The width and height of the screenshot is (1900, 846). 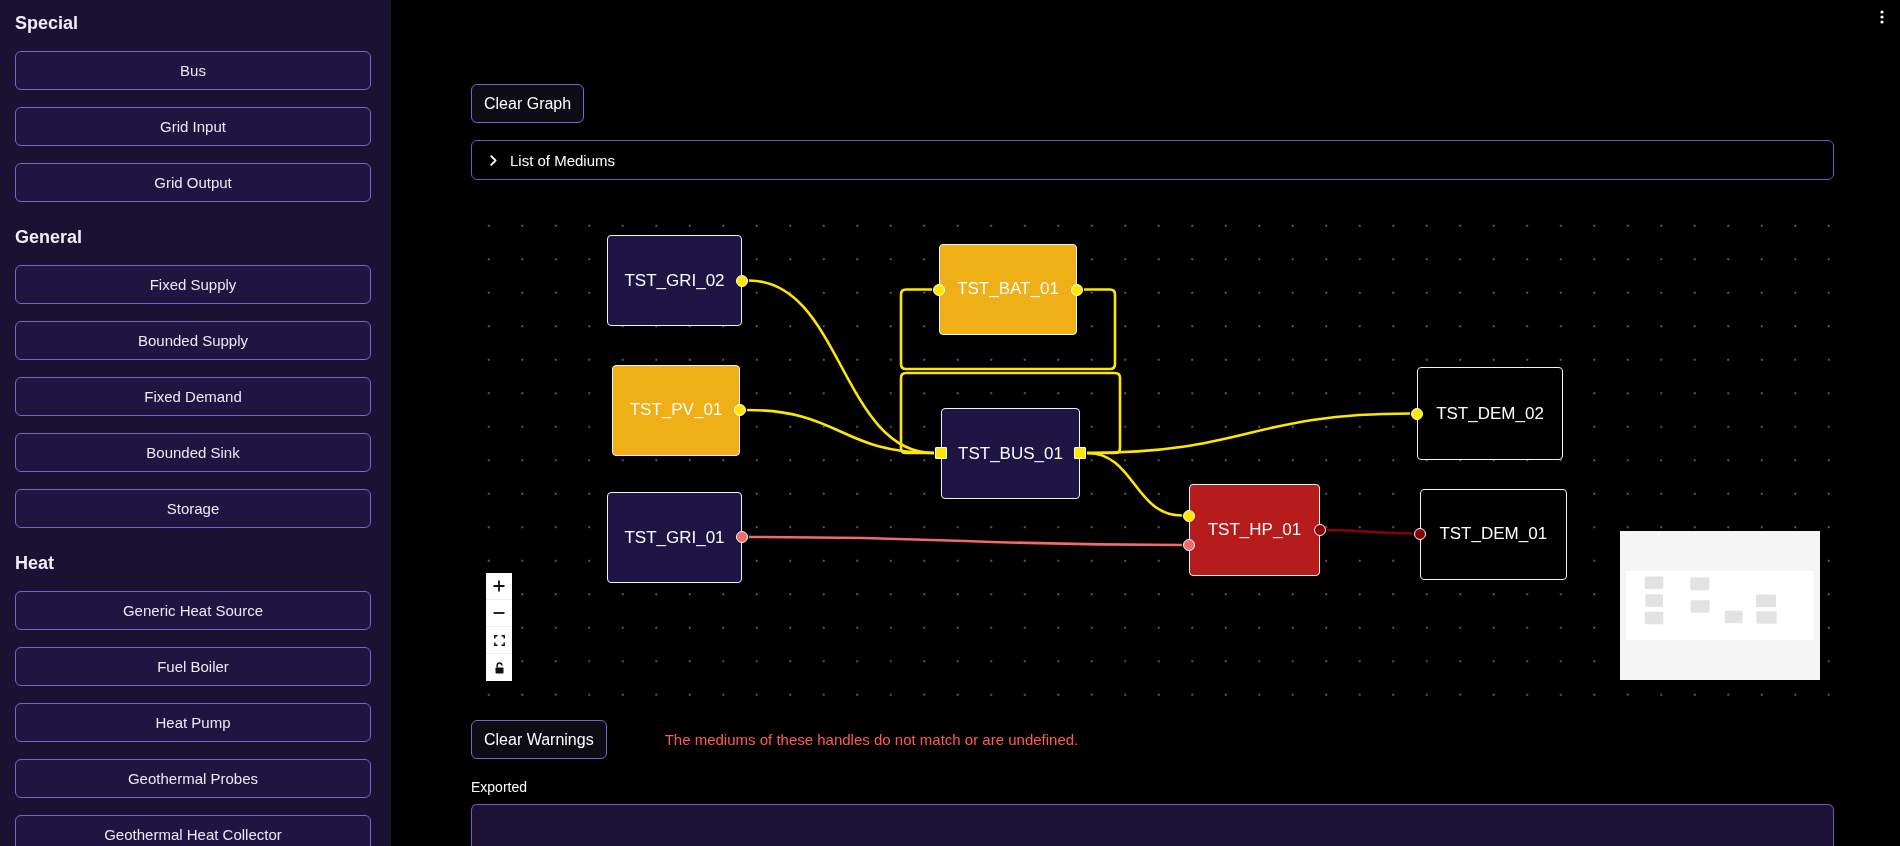 What do you see at coordinates (49, 237) in the screenshot?
I see `section-heading: General` at bounding box center [49, 237].